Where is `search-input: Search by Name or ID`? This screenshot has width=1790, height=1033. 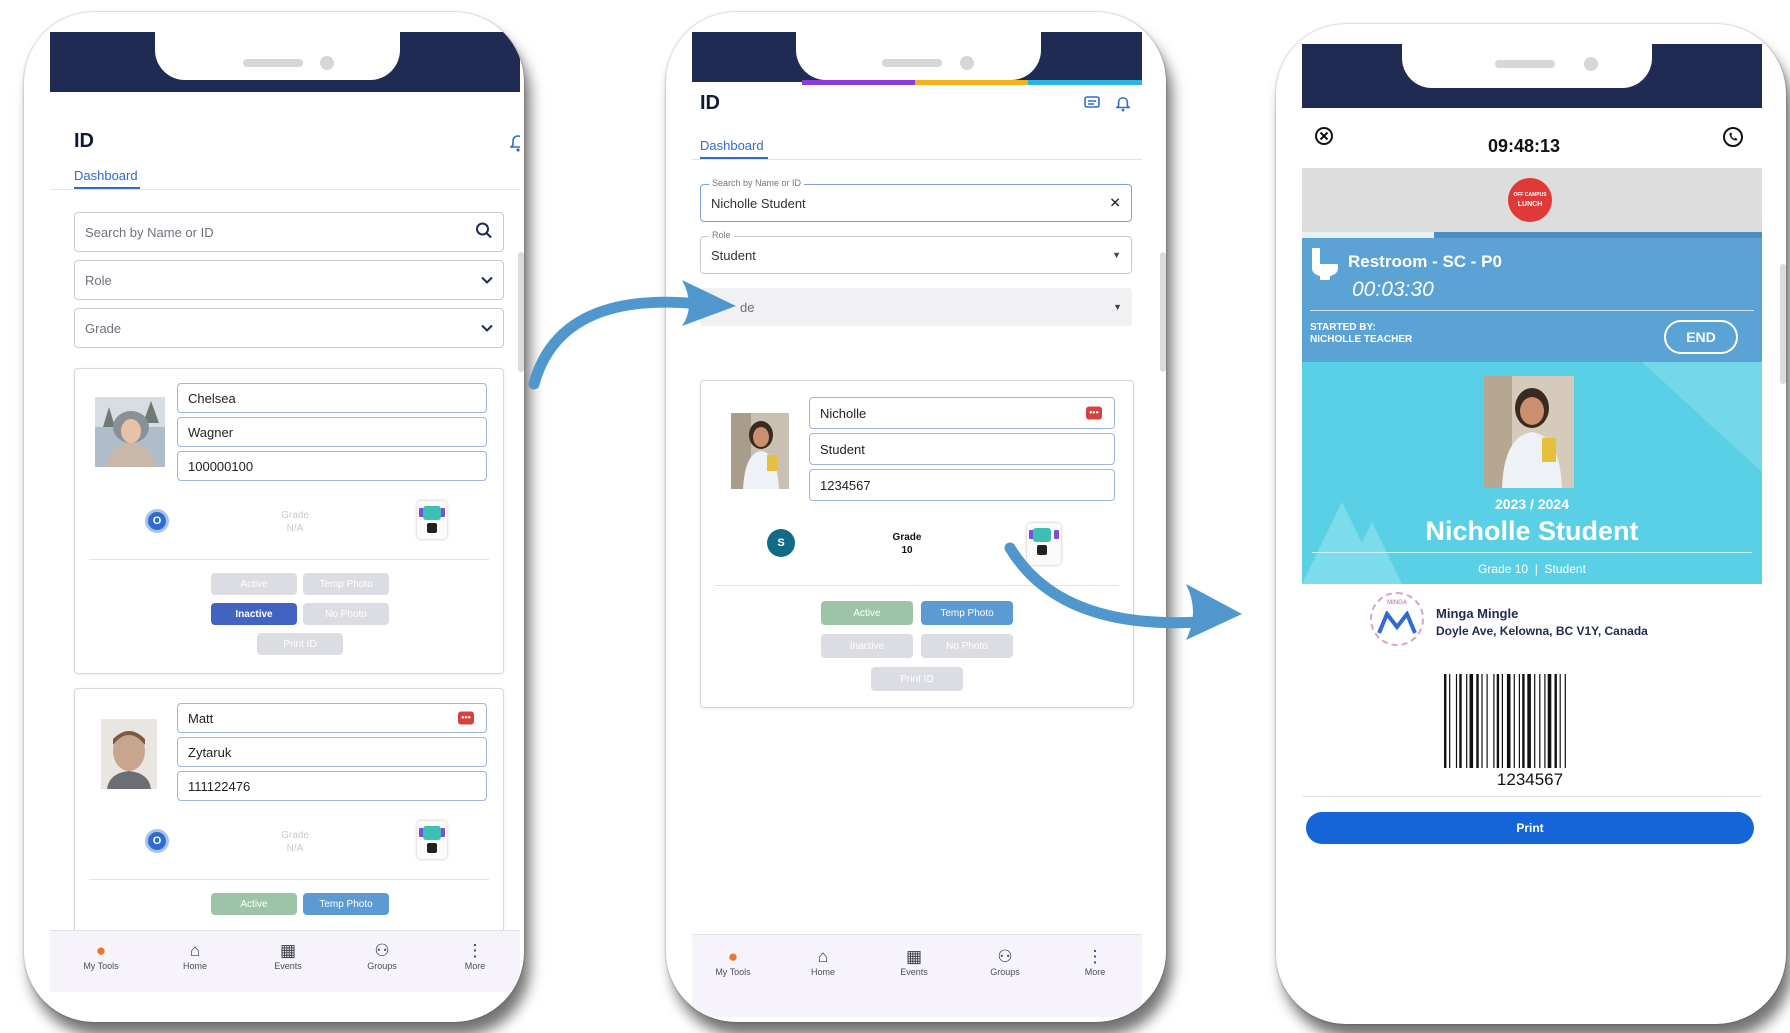
search-input: Search by Name or ID is located at coordinates (289, 232).